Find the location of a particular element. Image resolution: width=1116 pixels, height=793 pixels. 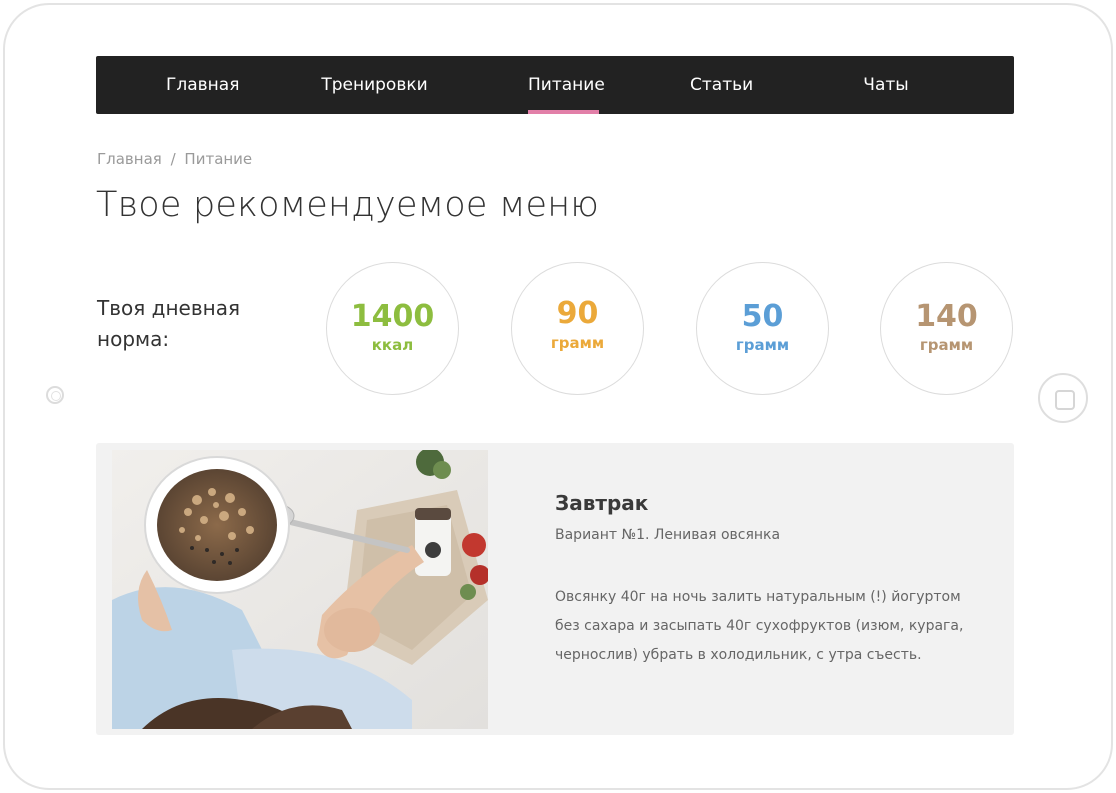

stat-carbs-unit: грамм is located at coordinates (946, 345).